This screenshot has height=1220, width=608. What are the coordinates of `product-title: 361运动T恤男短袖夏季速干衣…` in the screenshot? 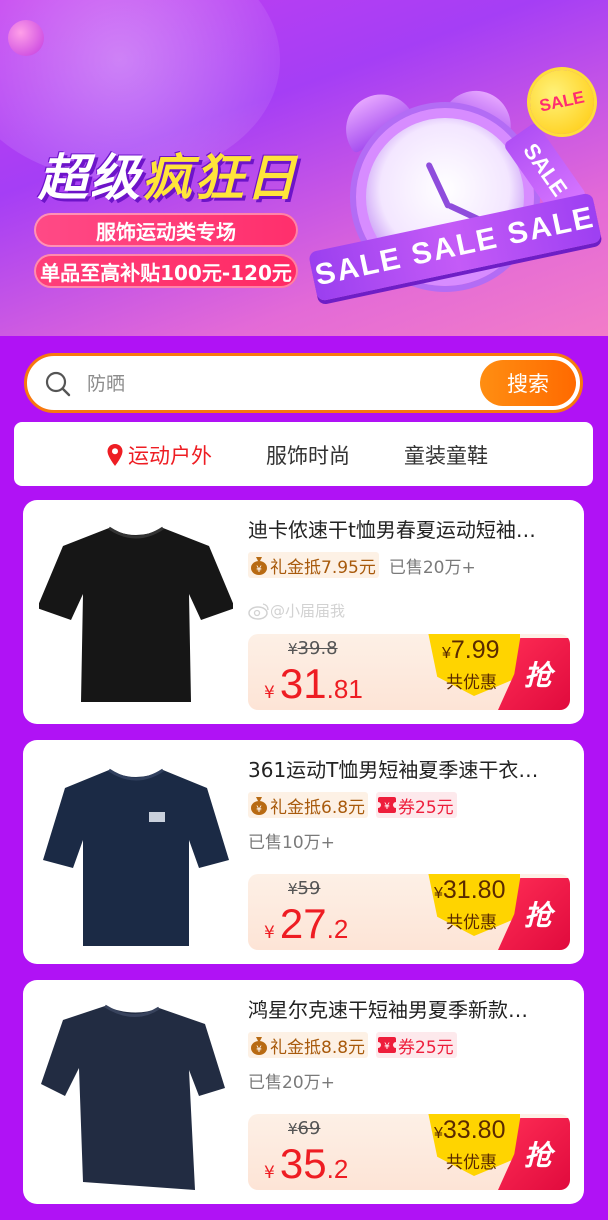 It's located at (393, 770).